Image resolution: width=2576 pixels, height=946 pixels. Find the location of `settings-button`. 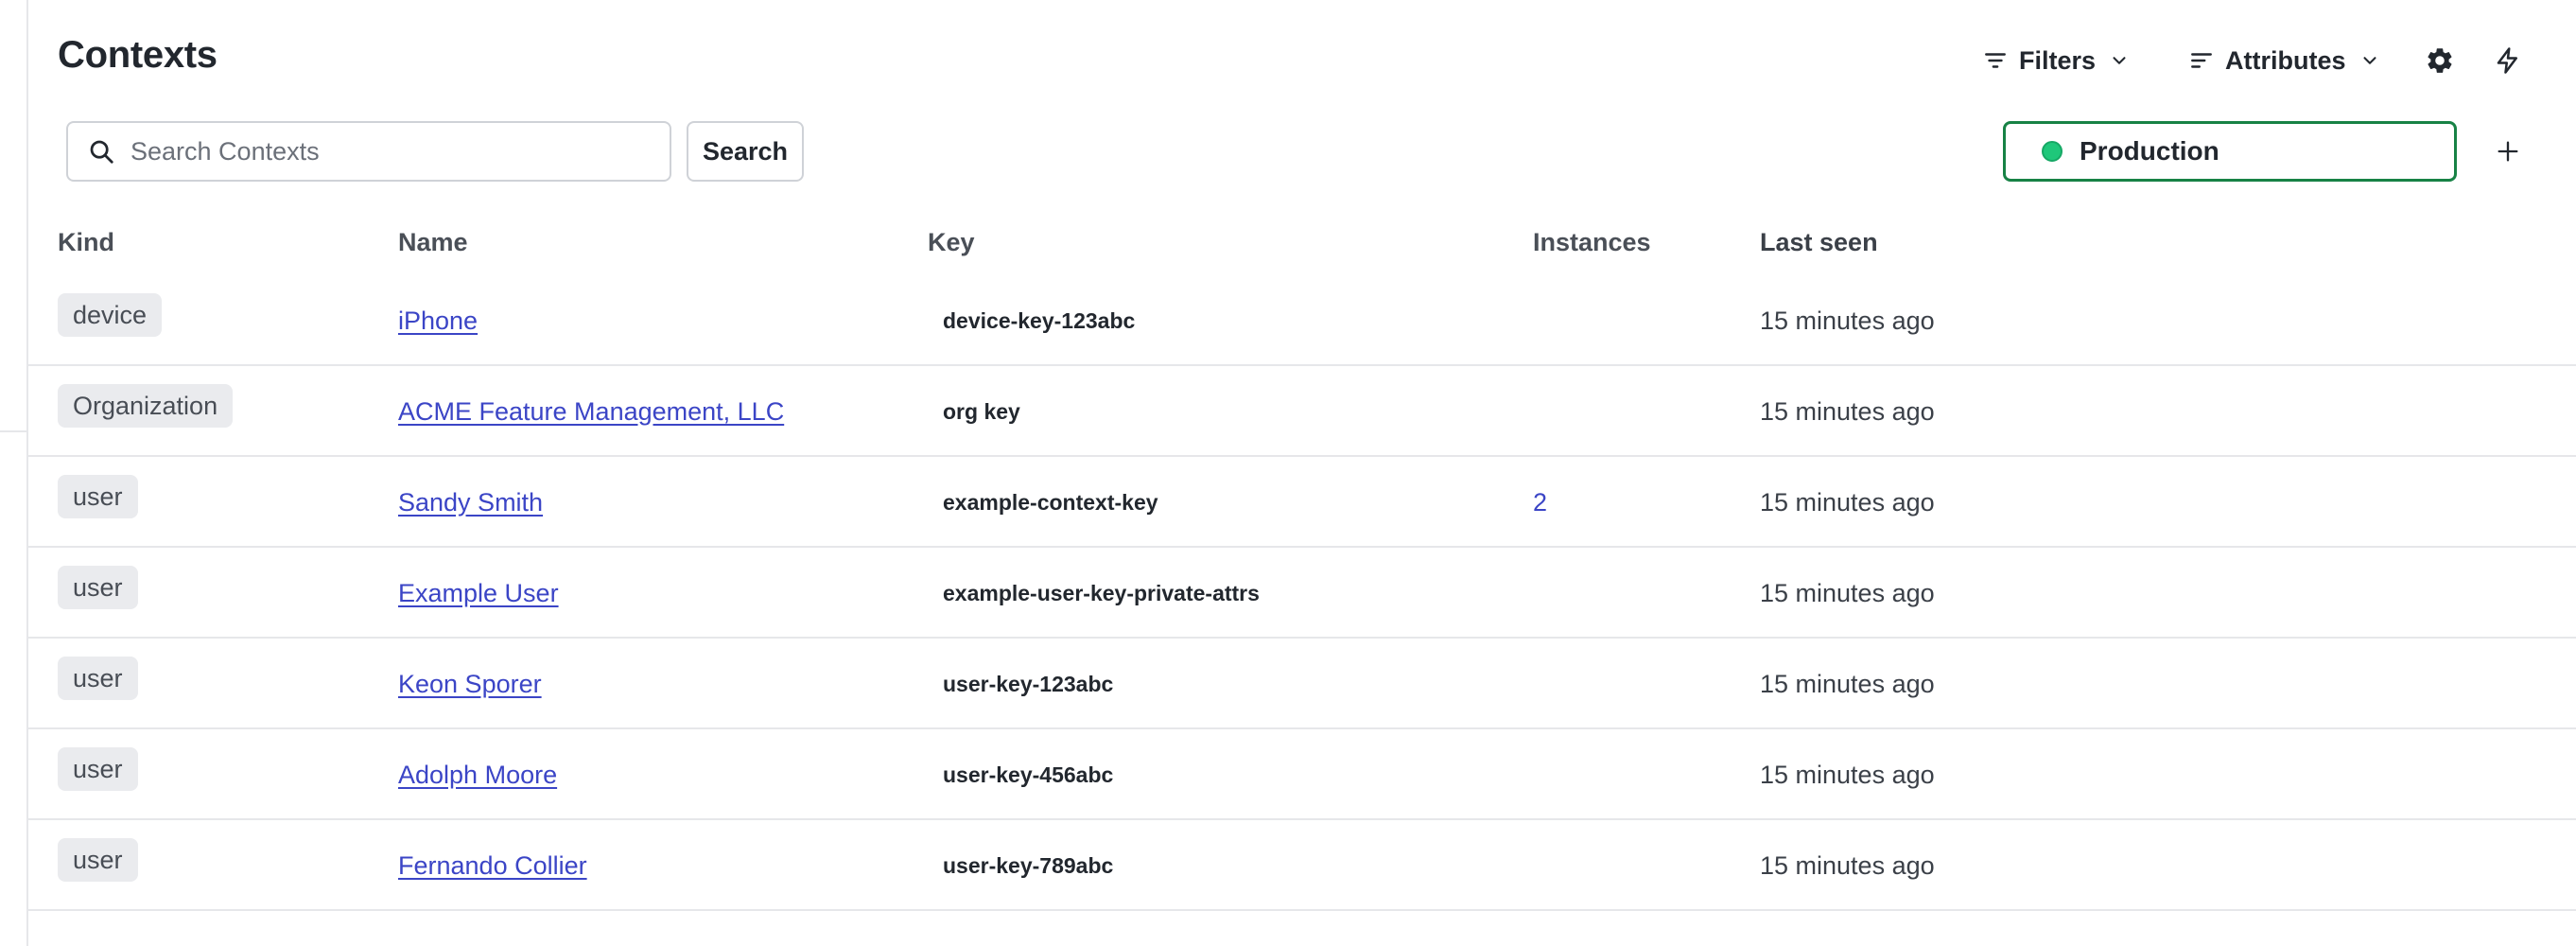

settings-button is located at coordinates (2440, 60).